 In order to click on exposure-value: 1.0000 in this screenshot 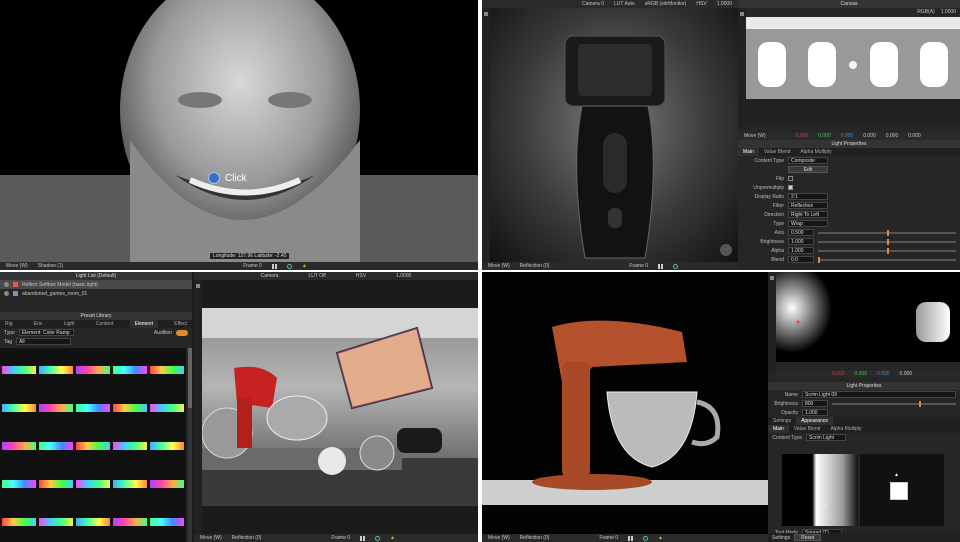, I will do `click(403, 276)`.